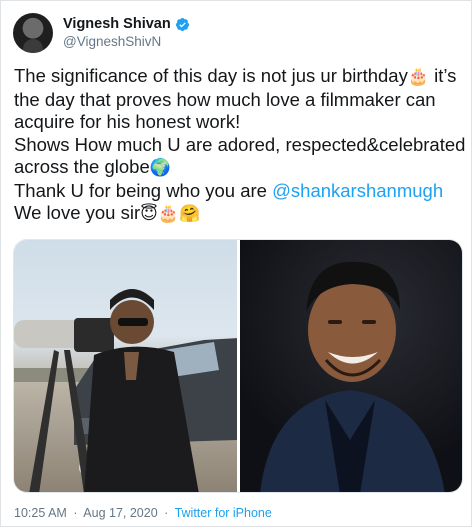  Describe the element at coordinates (239, 214) in the screenshot. I see `text-line-7: We love you sir😇🎂🤗` at that location.